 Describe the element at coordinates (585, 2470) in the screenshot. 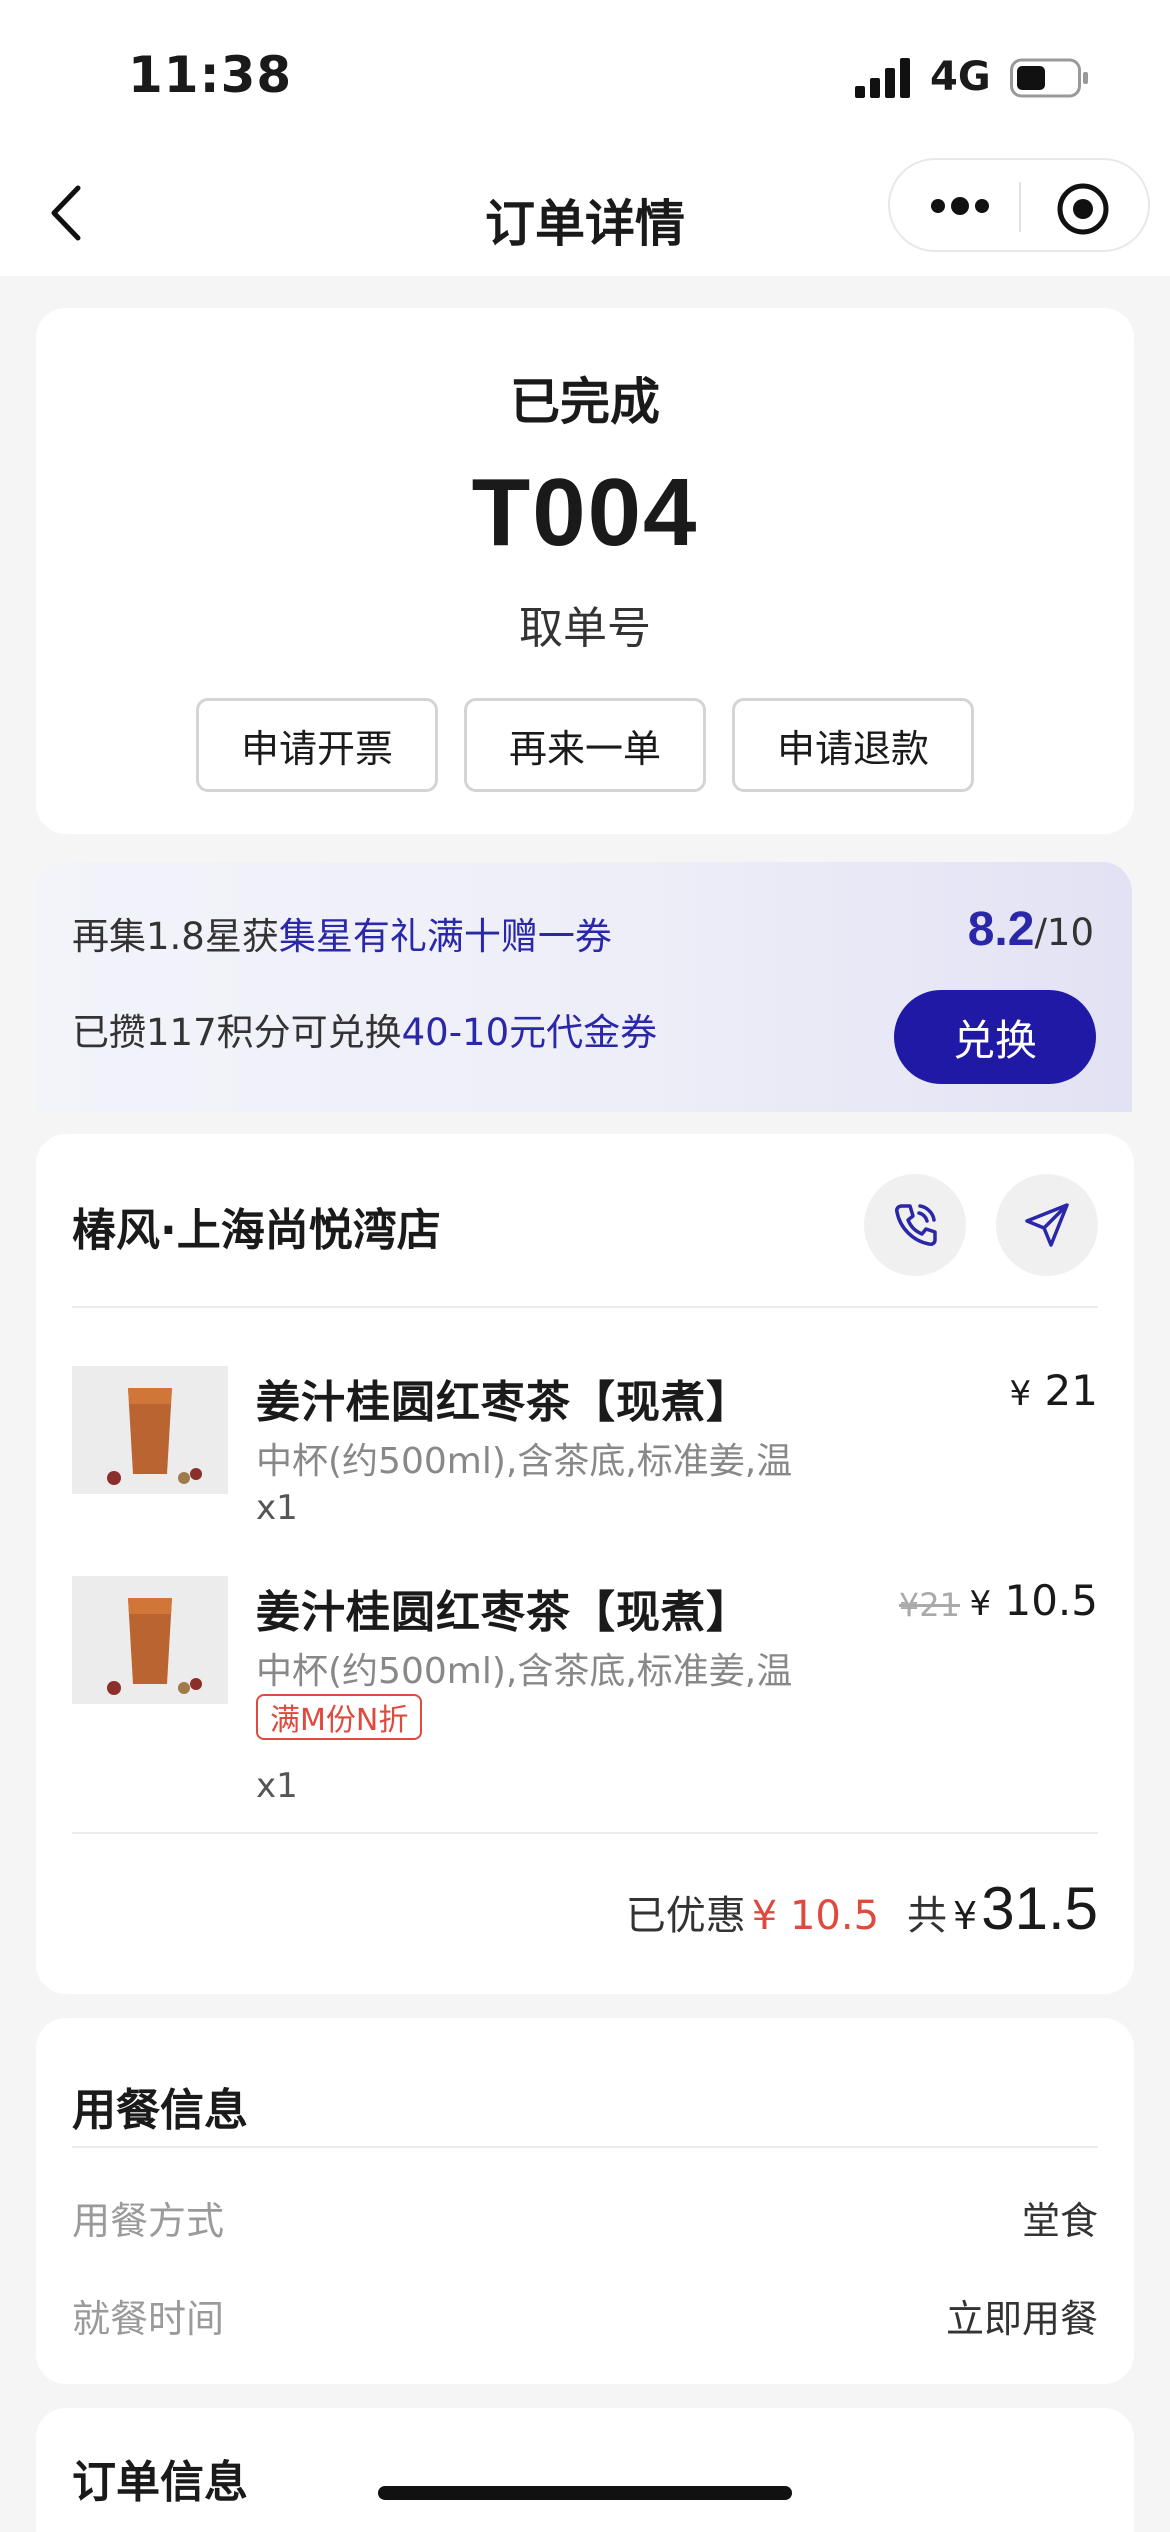

I see `order-info-card: 订单信息` at that location.